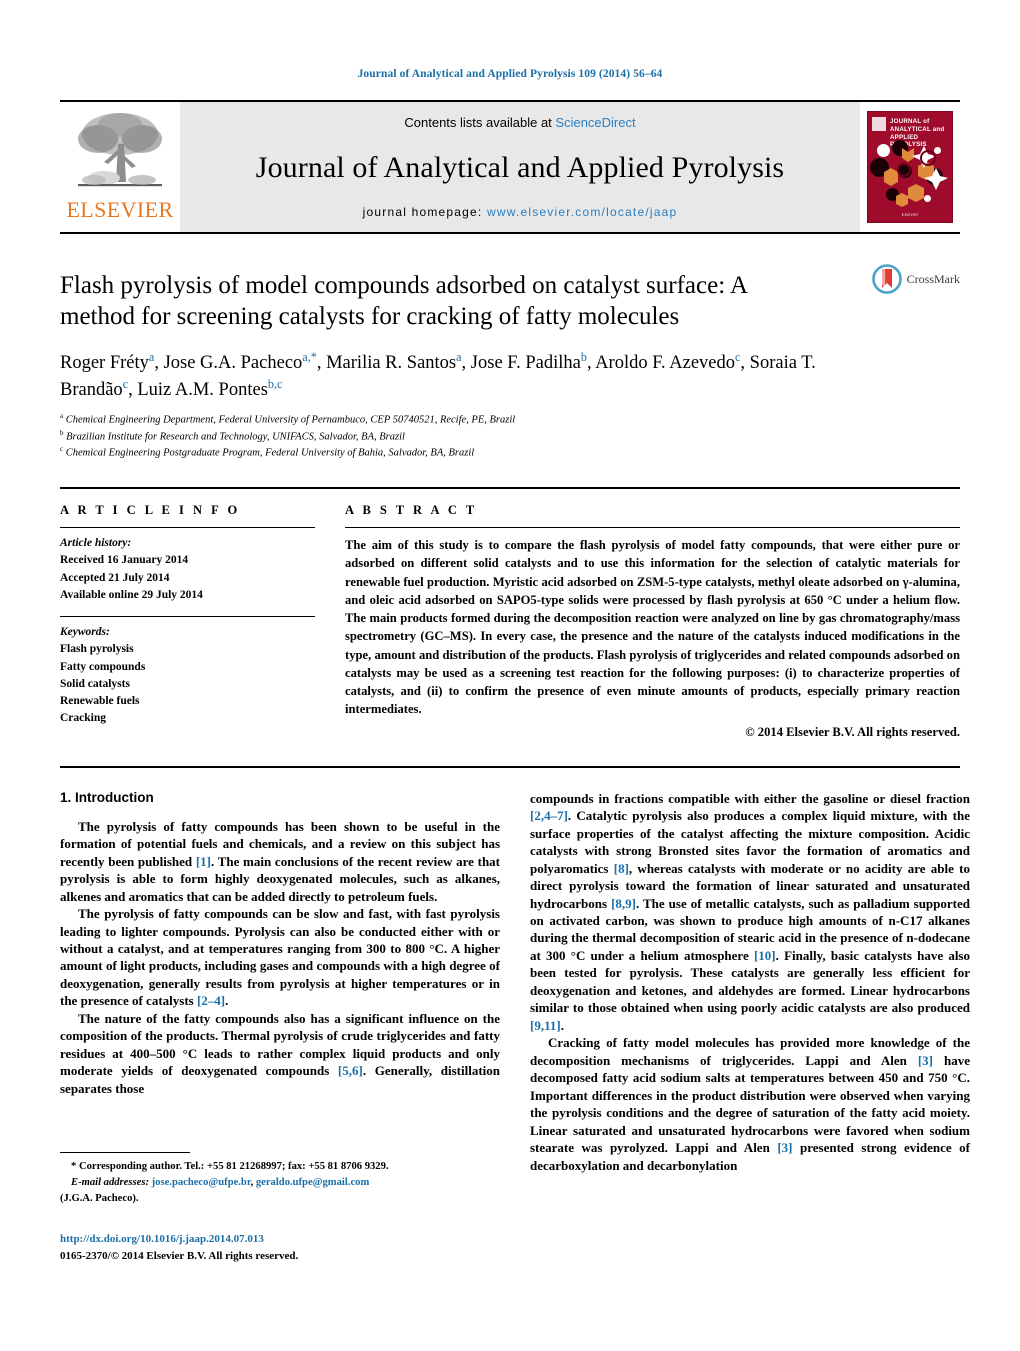  I want to click on keyword-item: Cracking, so click(83, 718).